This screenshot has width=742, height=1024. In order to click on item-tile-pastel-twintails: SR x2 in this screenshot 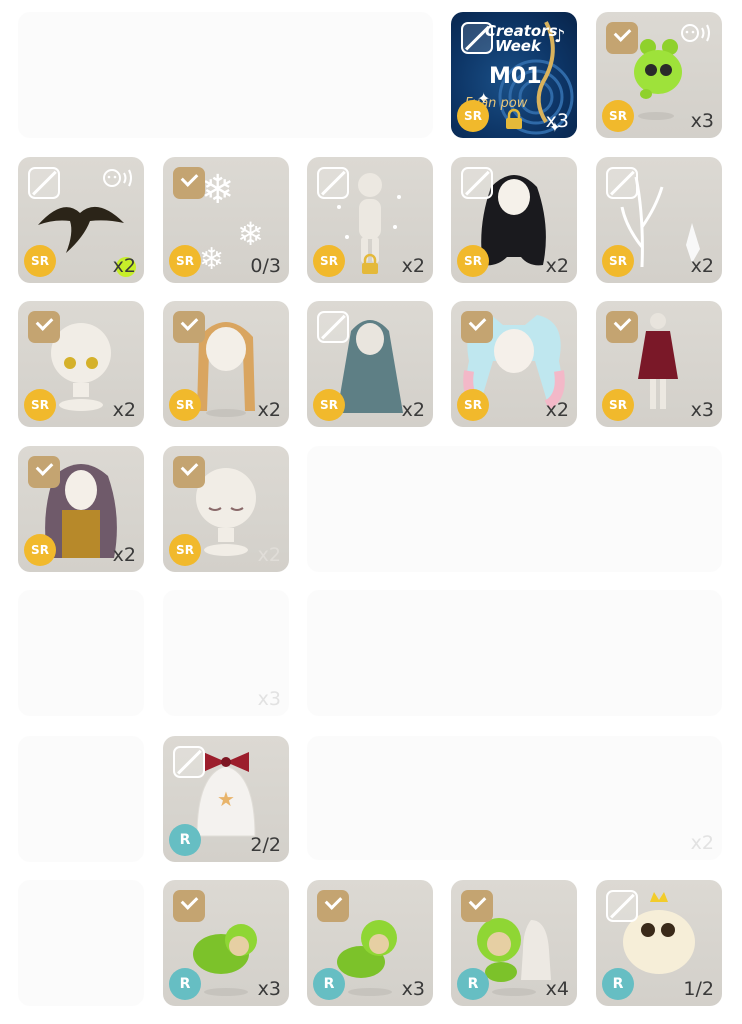, I will do `click(514, 364)`.